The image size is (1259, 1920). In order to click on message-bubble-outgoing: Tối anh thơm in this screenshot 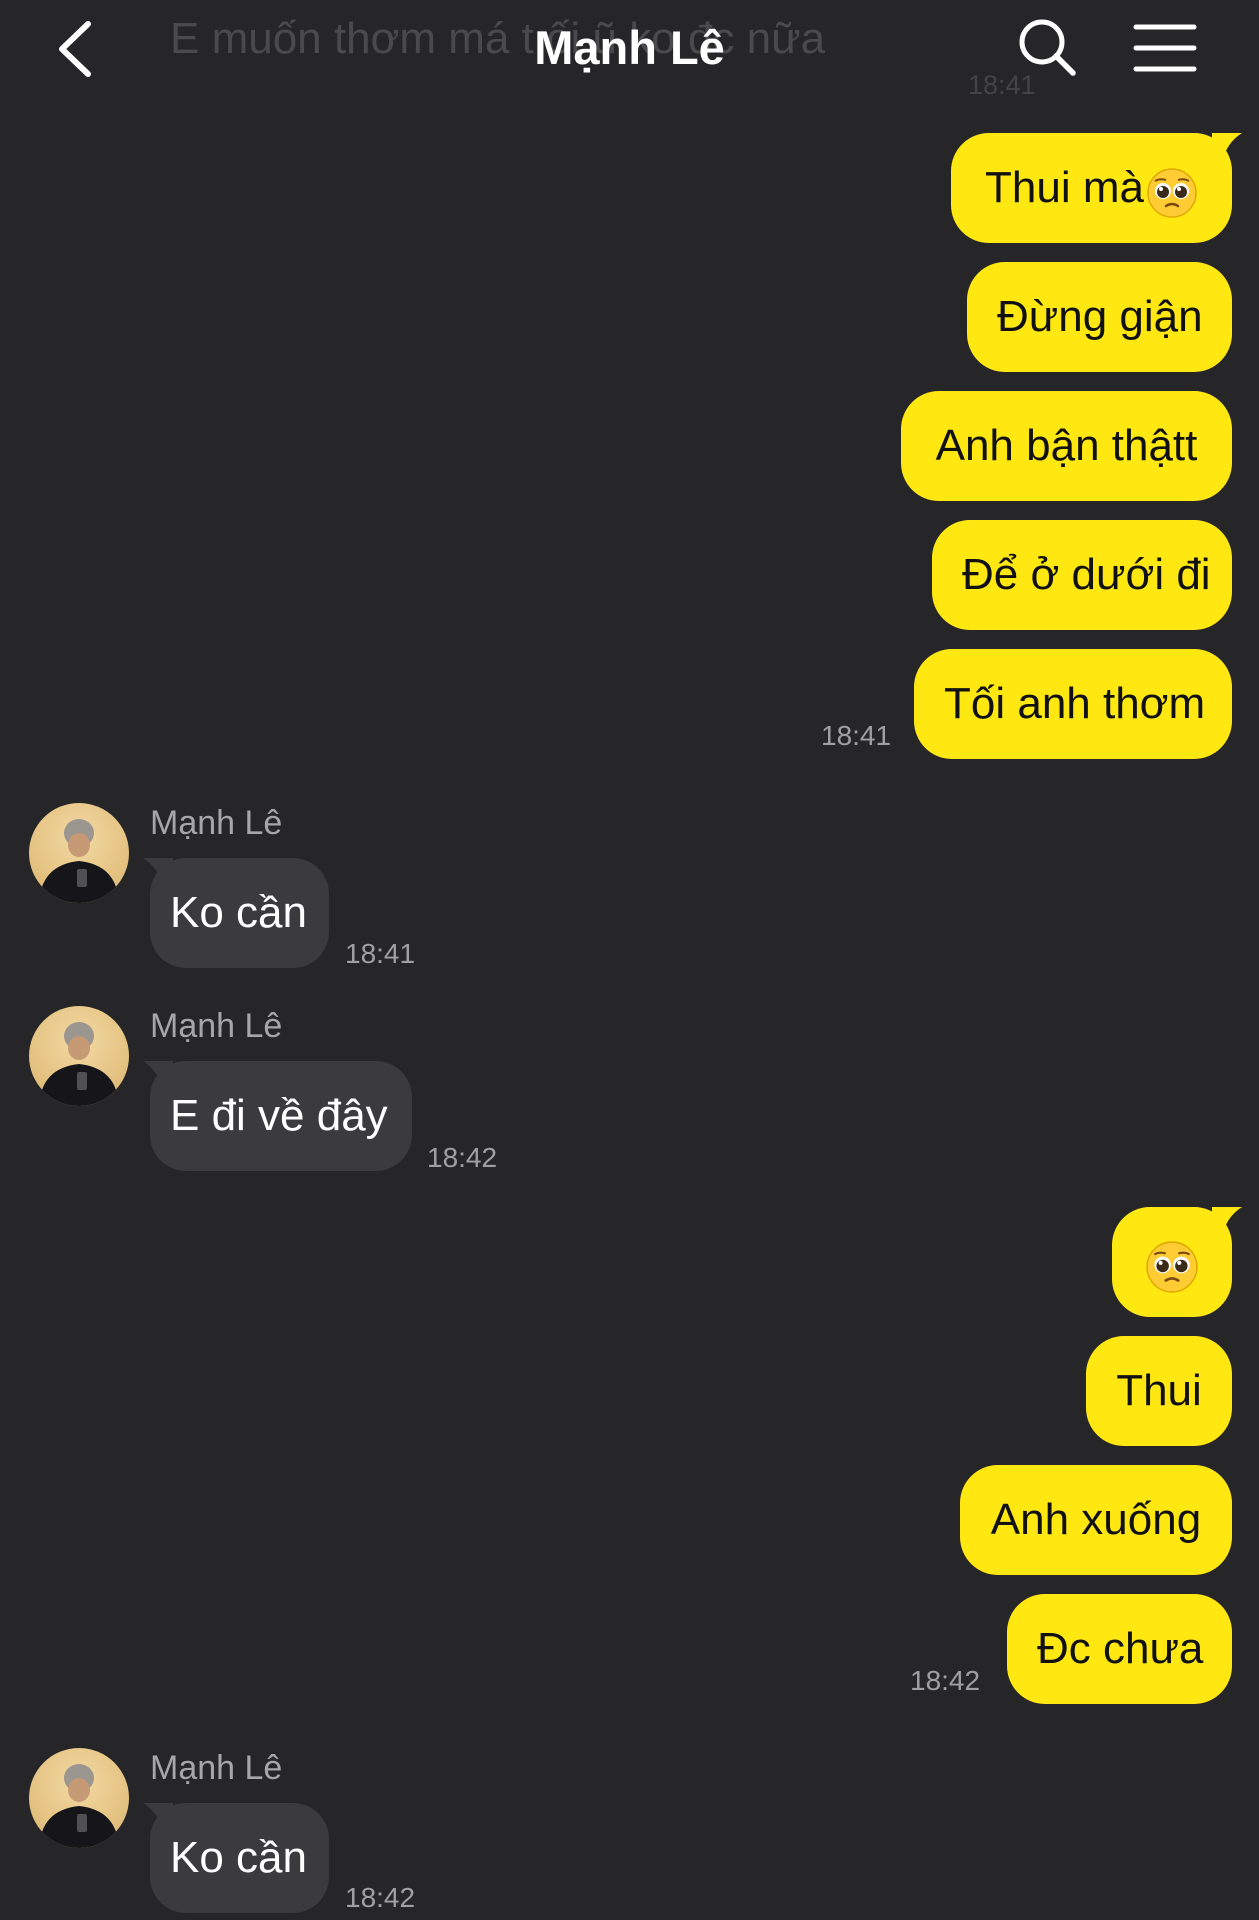, I will do `click(1073, 704)`.